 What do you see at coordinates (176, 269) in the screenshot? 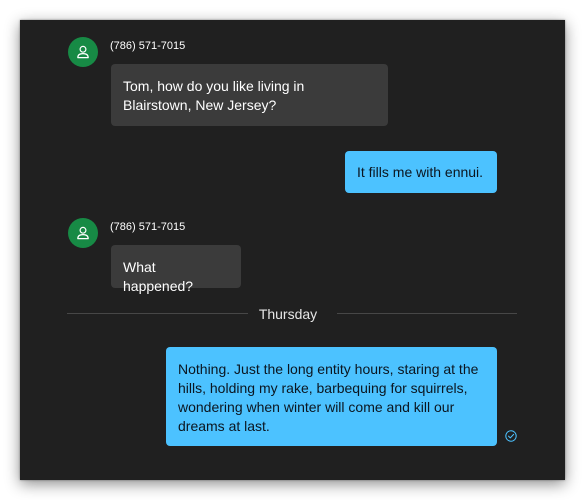
I see `message-bubble-incoming: What happened?` at bounding box center [176, 269].